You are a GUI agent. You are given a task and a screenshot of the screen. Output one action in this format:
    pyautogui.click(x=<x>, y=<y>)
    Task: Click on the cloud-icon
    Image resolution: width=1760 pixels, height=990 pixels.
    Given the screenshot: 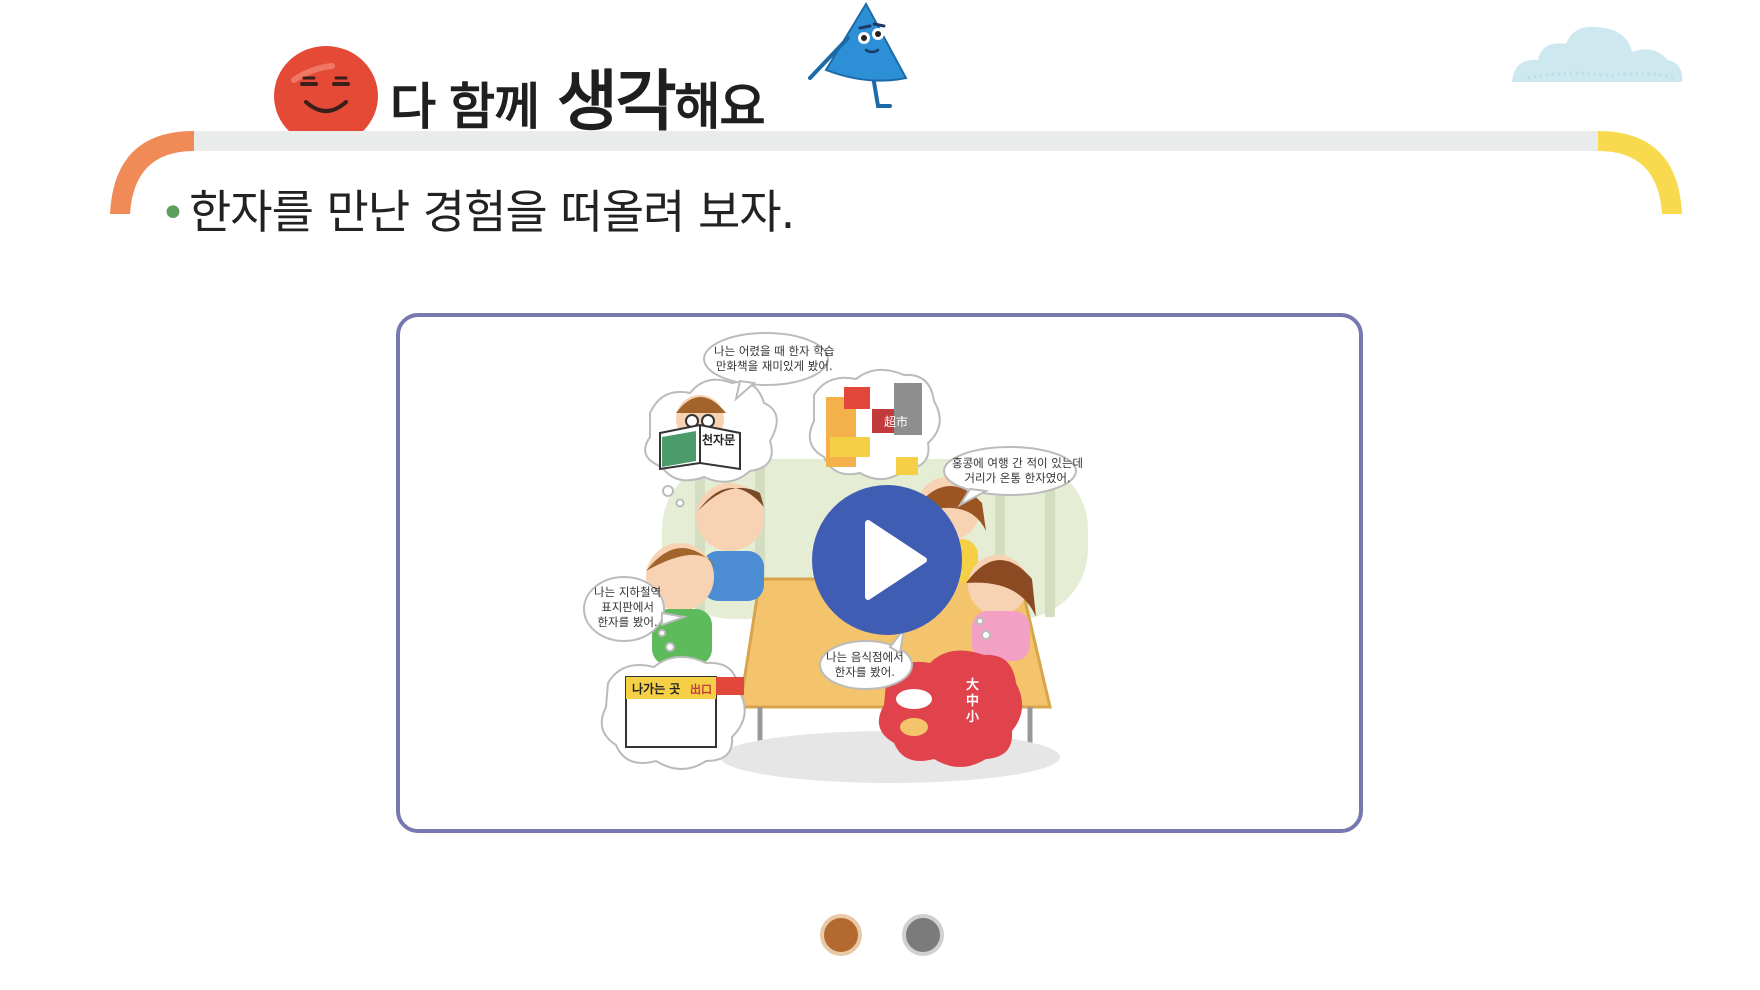 What is the action you would take?
    pyautogui.click(x=1597, y=54)
    